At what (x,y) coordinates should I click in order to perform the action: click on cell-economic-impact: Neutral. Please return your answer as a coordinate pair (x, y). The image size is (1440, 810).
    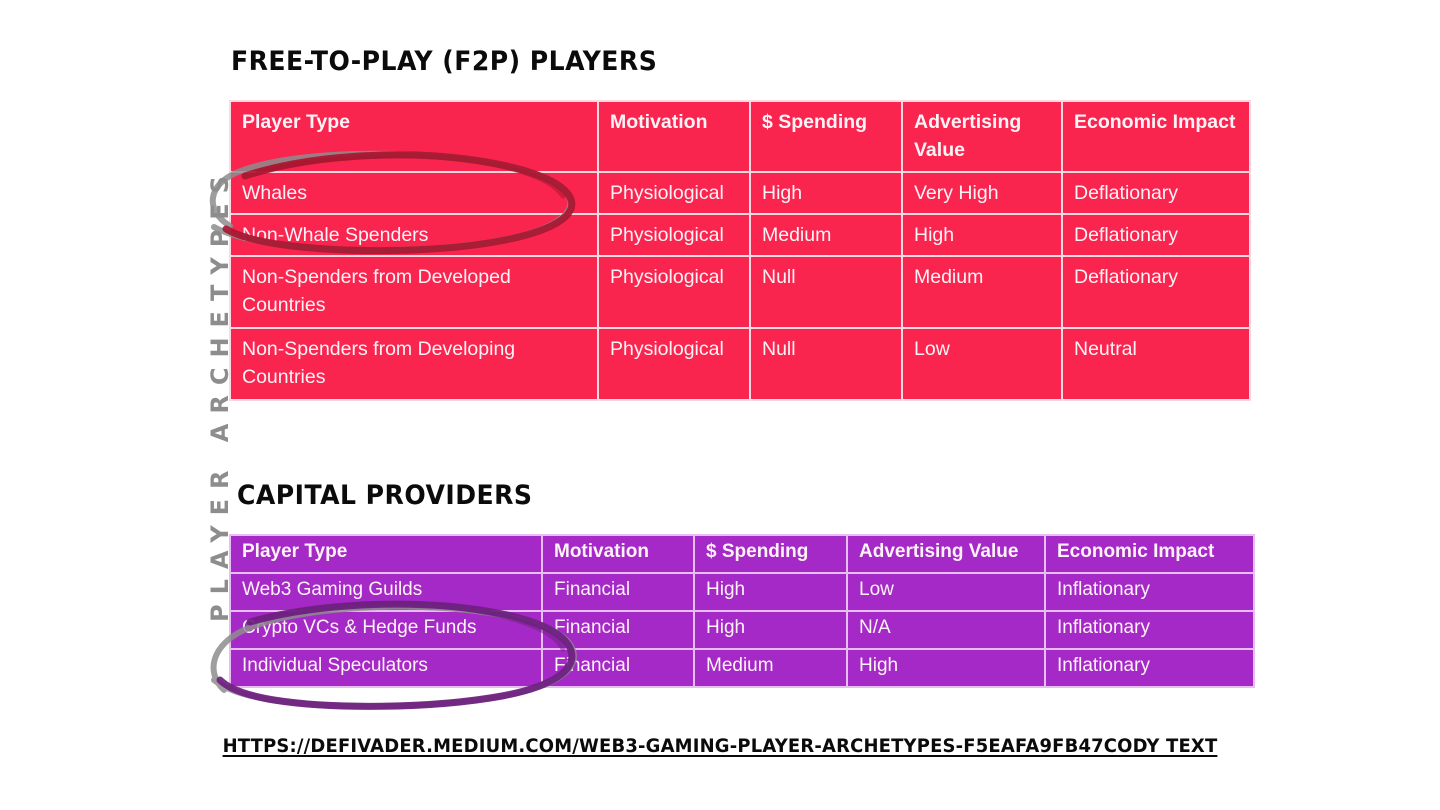
    Looking at the image, I should click on (1156, 364).